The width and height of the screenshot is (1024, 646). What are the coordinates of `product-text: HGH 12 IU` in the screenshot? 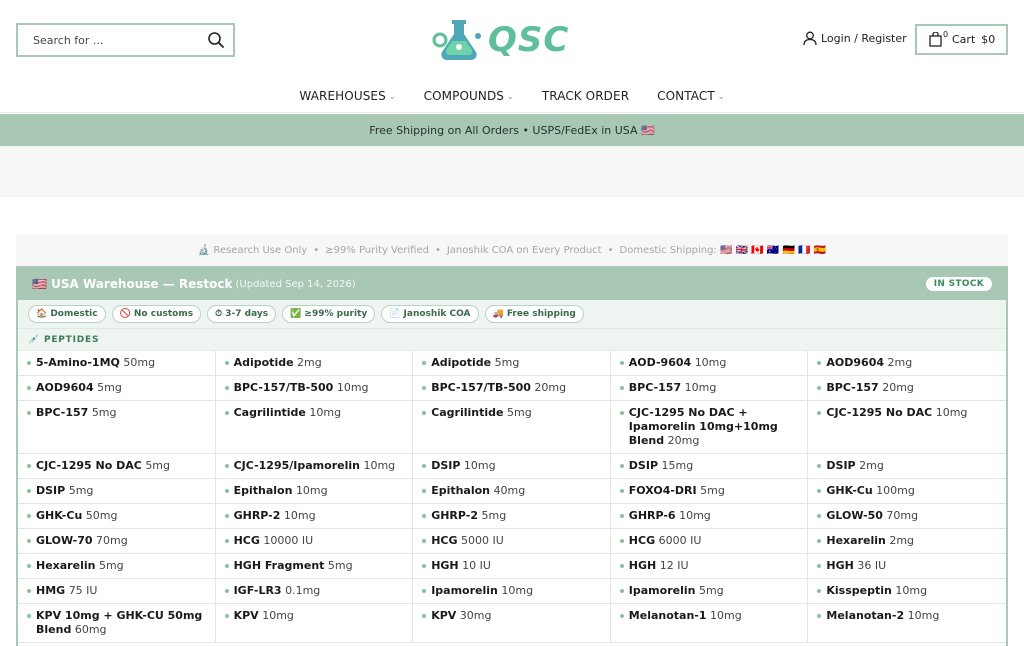 It's located at (659, 566).